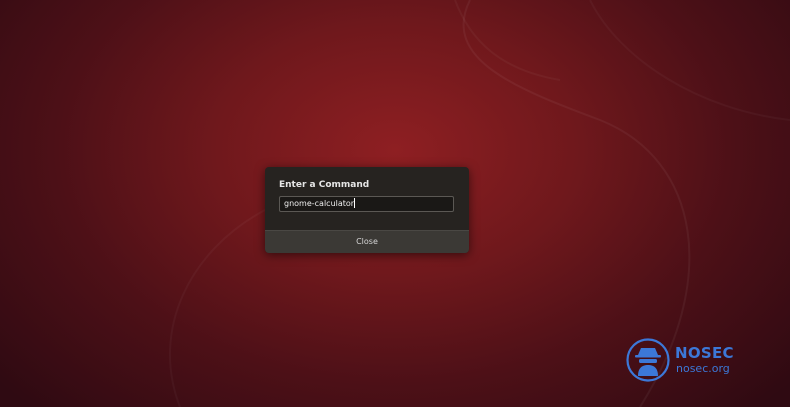 The image size is (790, 407). I want to click on nosec-watermark: NOSEC nosec.org, so click(686, 362).